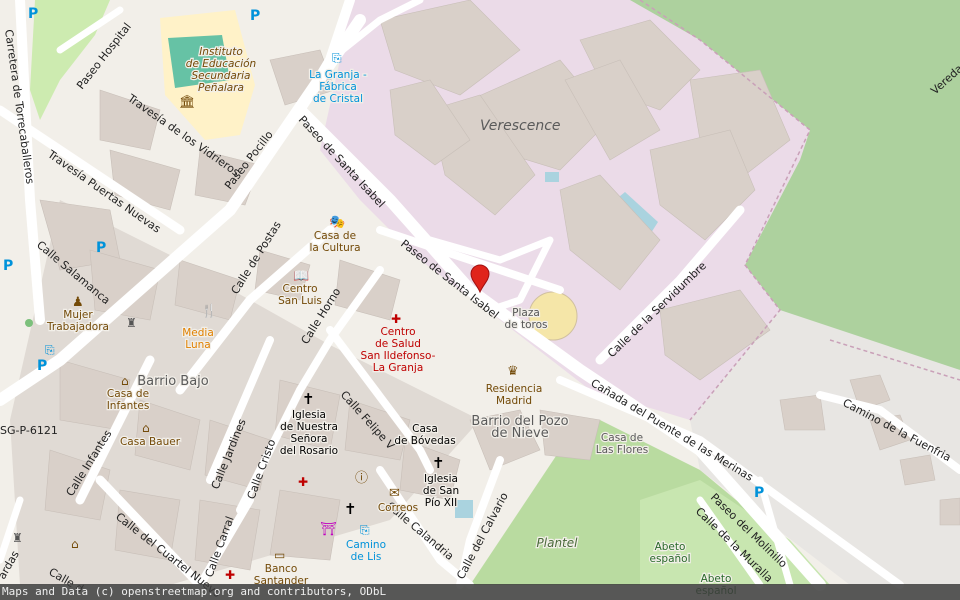 Image resolution: width=960 pixels, height=600 pixels. I want to click on place-label-barrio-bajo: Barrio Bajo, so click(173, 381).